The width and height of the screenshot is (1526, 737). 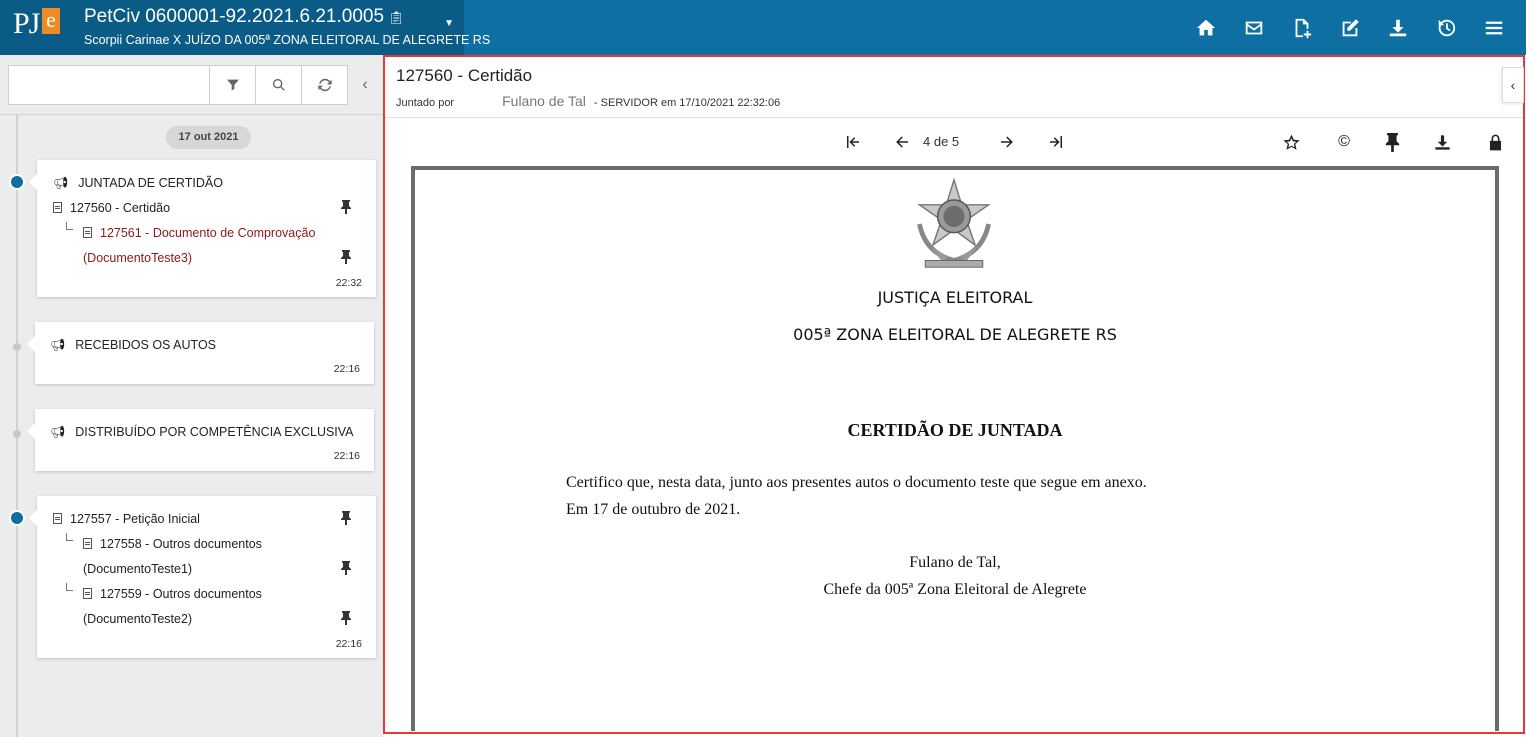 What do you see at coordinates (172, 594) in the screenshot?
I see `attachment-link: 127559 - Outros documentos` at bounding box center [172, 594].